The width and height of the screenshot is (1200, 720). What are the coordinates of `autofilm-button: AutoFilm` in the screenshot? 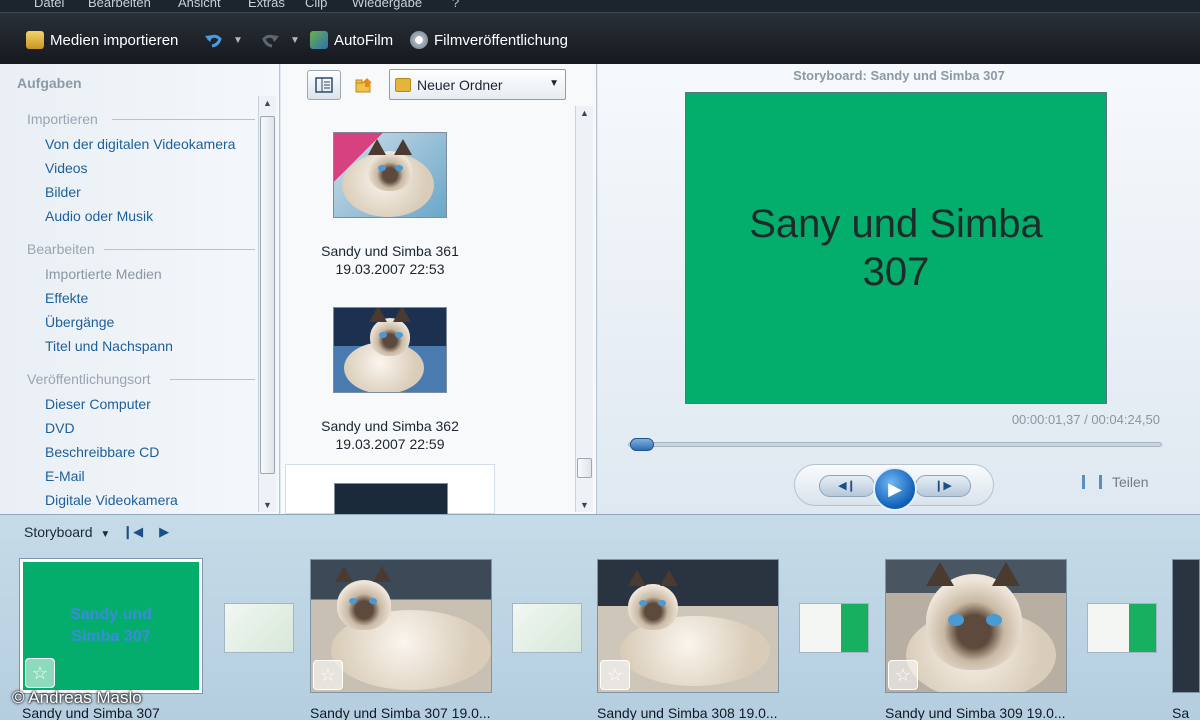 It's located at (351, 40).